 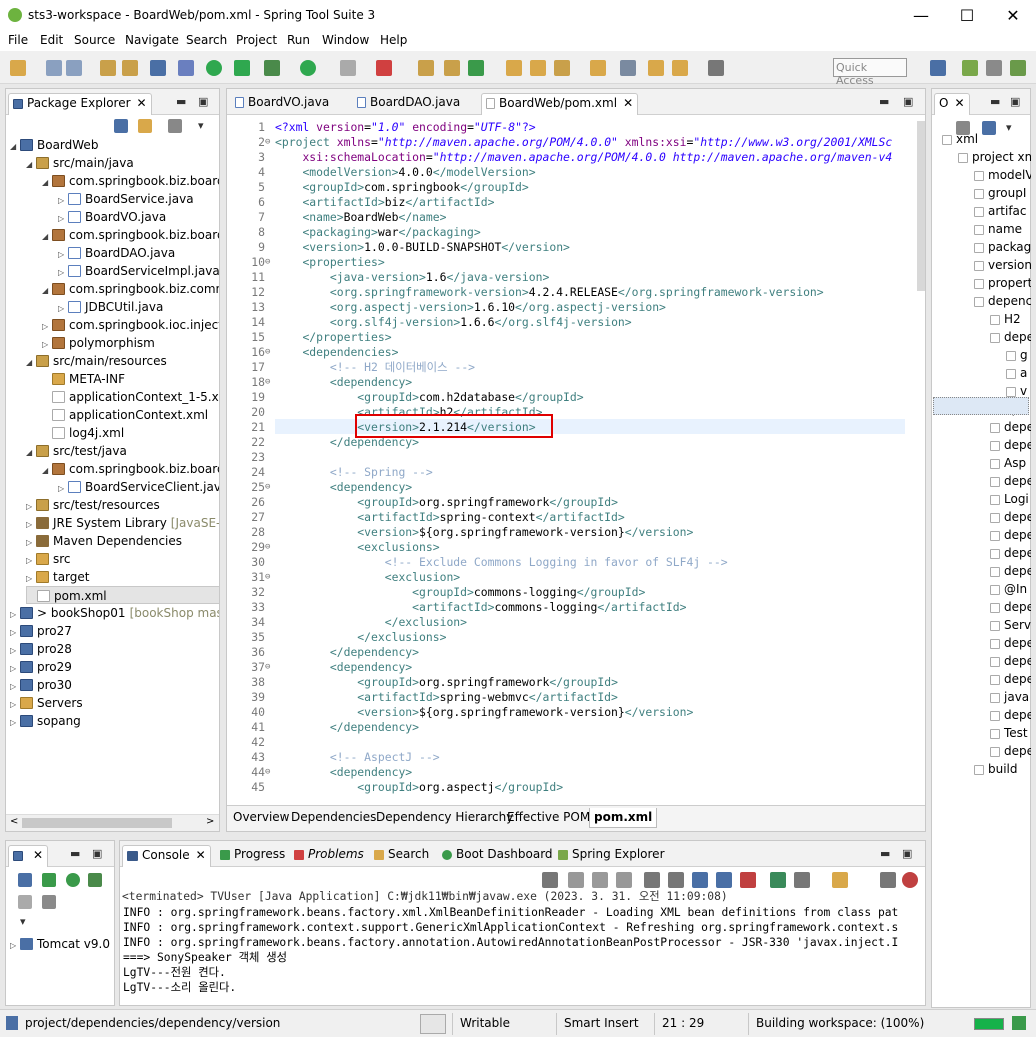 What do you see at coordinates (138, 271) in the screenshot?
I see `tree-item: ▷ BoardServiceImpl.java` at bounding box center [138, 271].